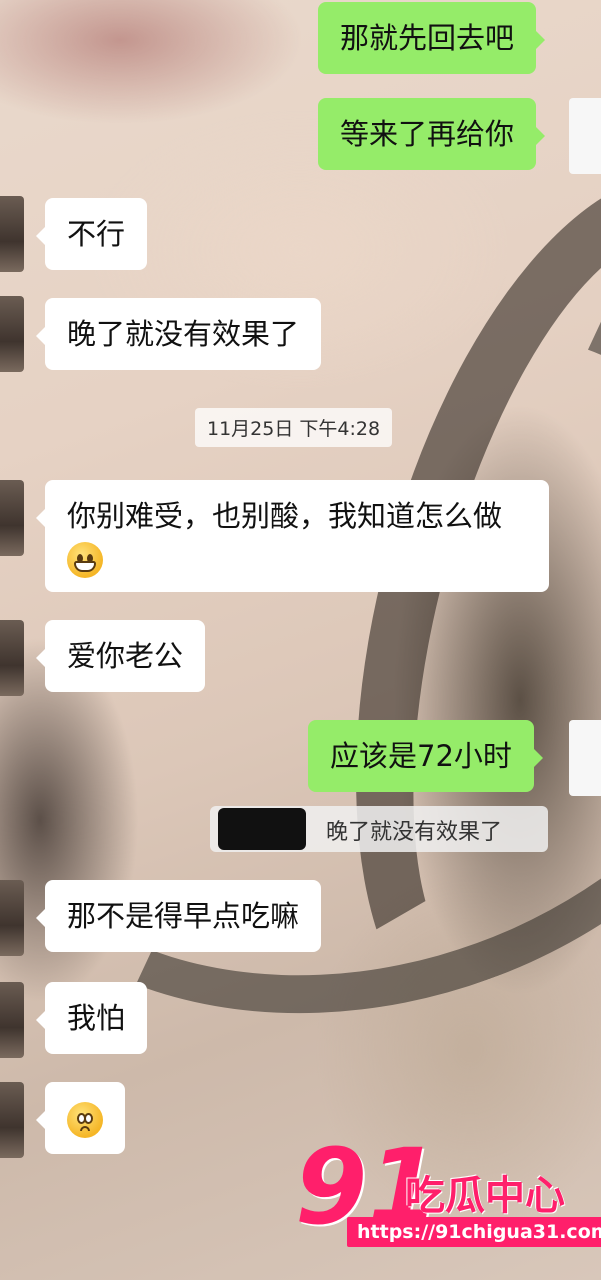 The width and height of the screenshot is (601, 1280). I want to click on message-text: 爱你老公, so click(125, 656).